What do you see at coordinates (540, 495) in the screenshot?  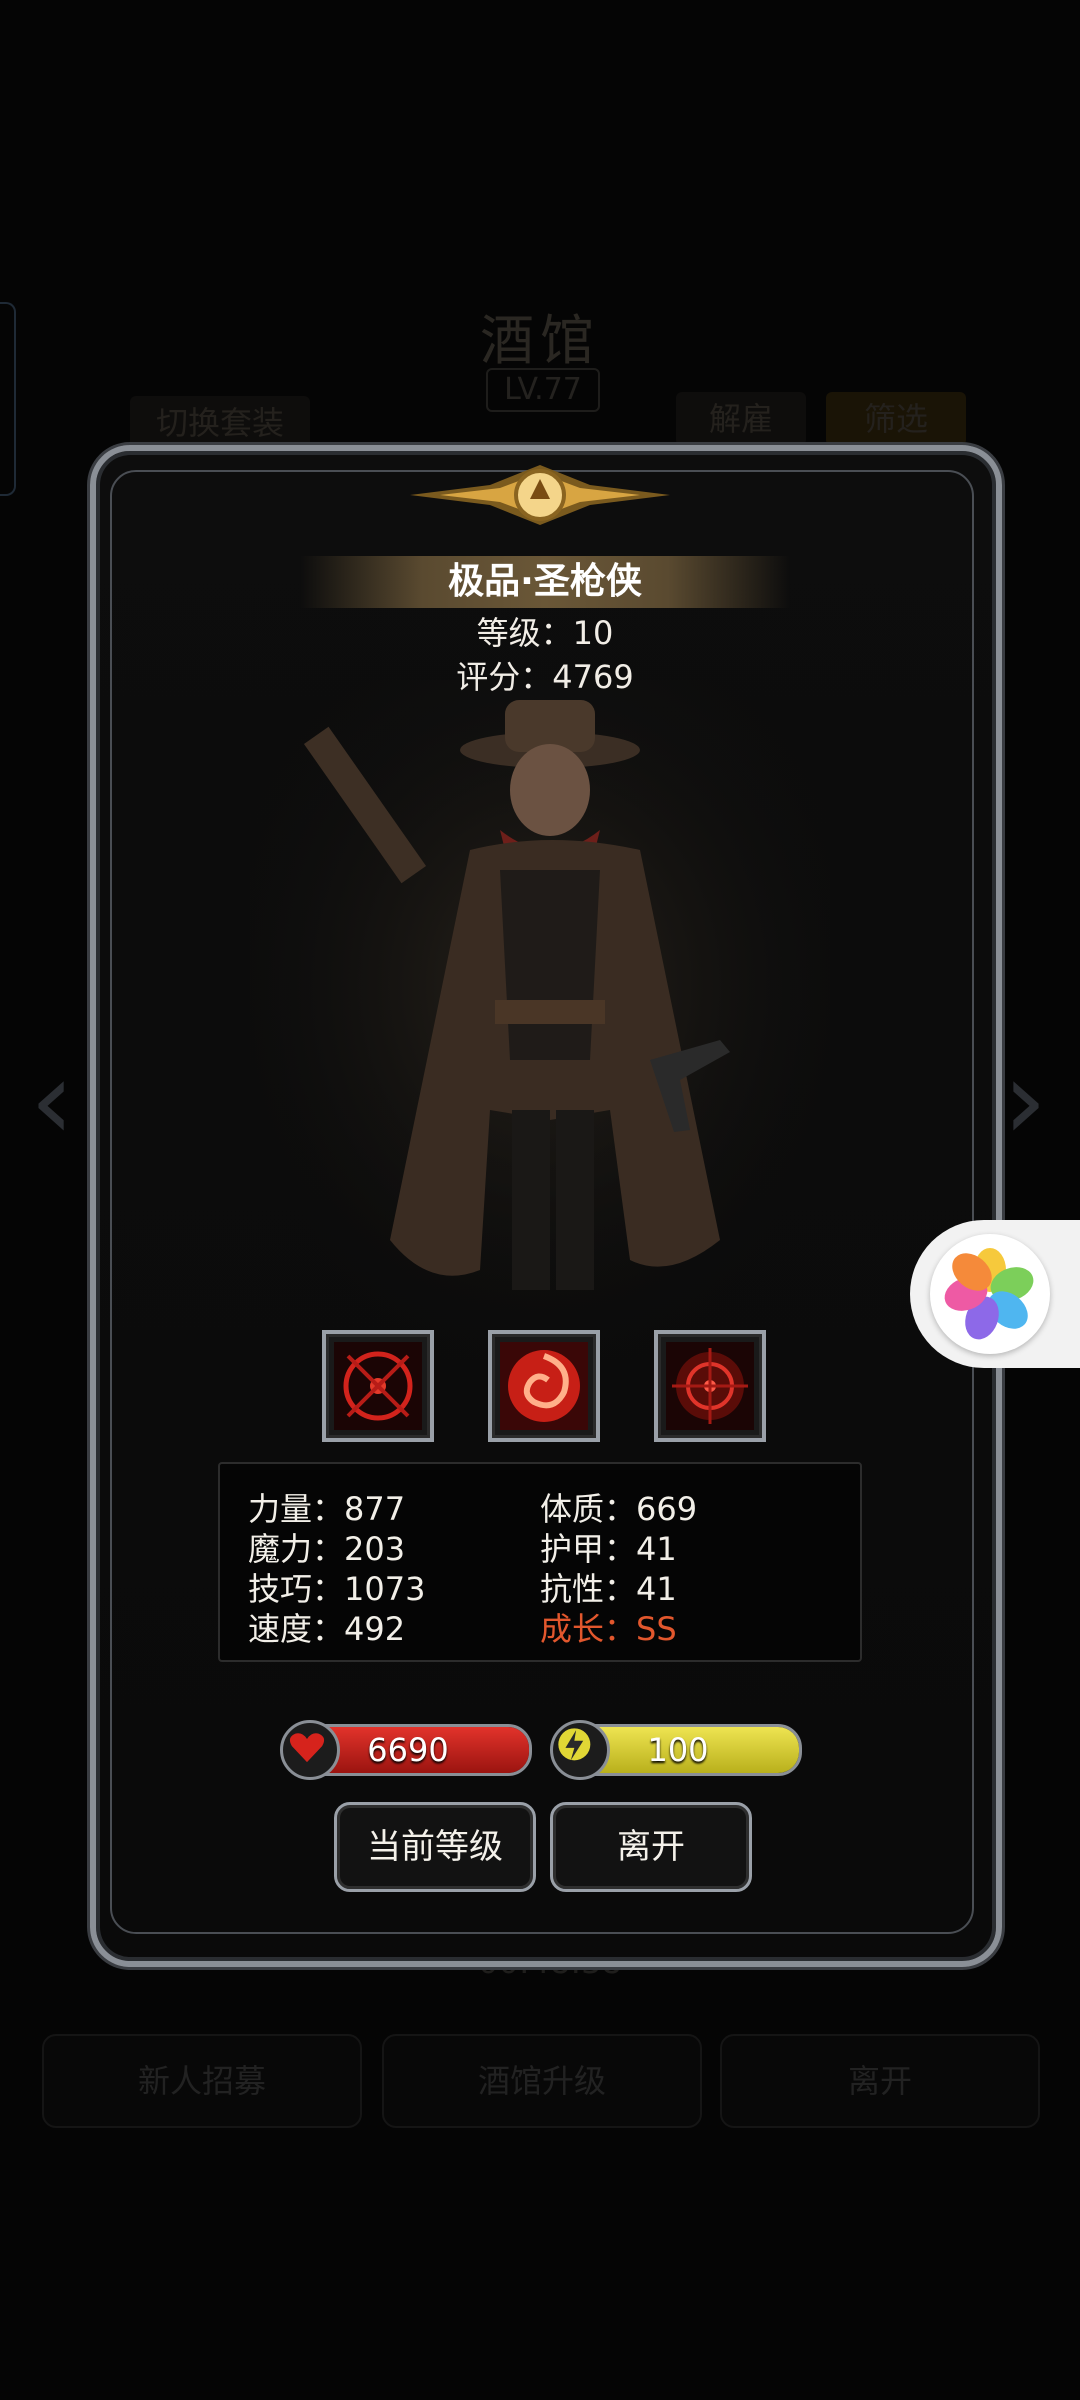 I see `rank-emblem-icon` at bounding box center [540, 495].